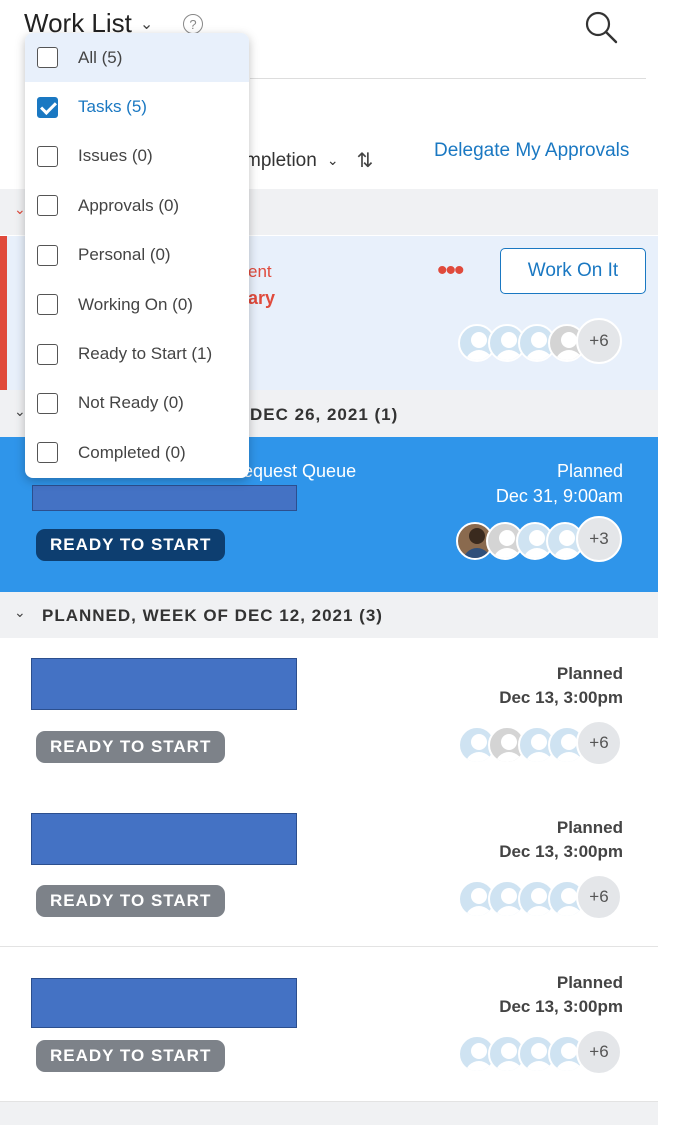  I want to click on filter-option-label: All (5), so click(100, 57).